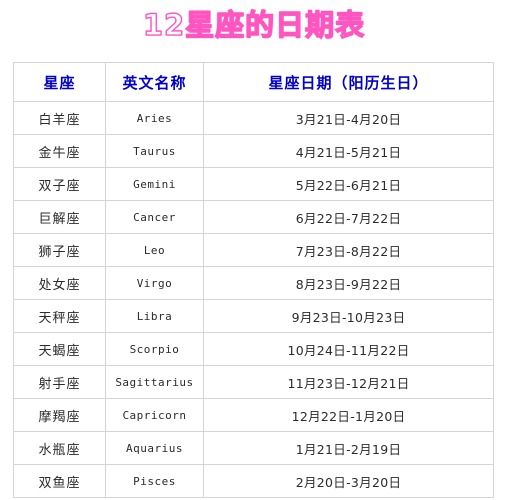 Image resolution: width=508 pixels, height=500 pixels. Describe the element at coordinates (154, 118) in the screenshot. I see `cell-english-name: Aries` at that location.